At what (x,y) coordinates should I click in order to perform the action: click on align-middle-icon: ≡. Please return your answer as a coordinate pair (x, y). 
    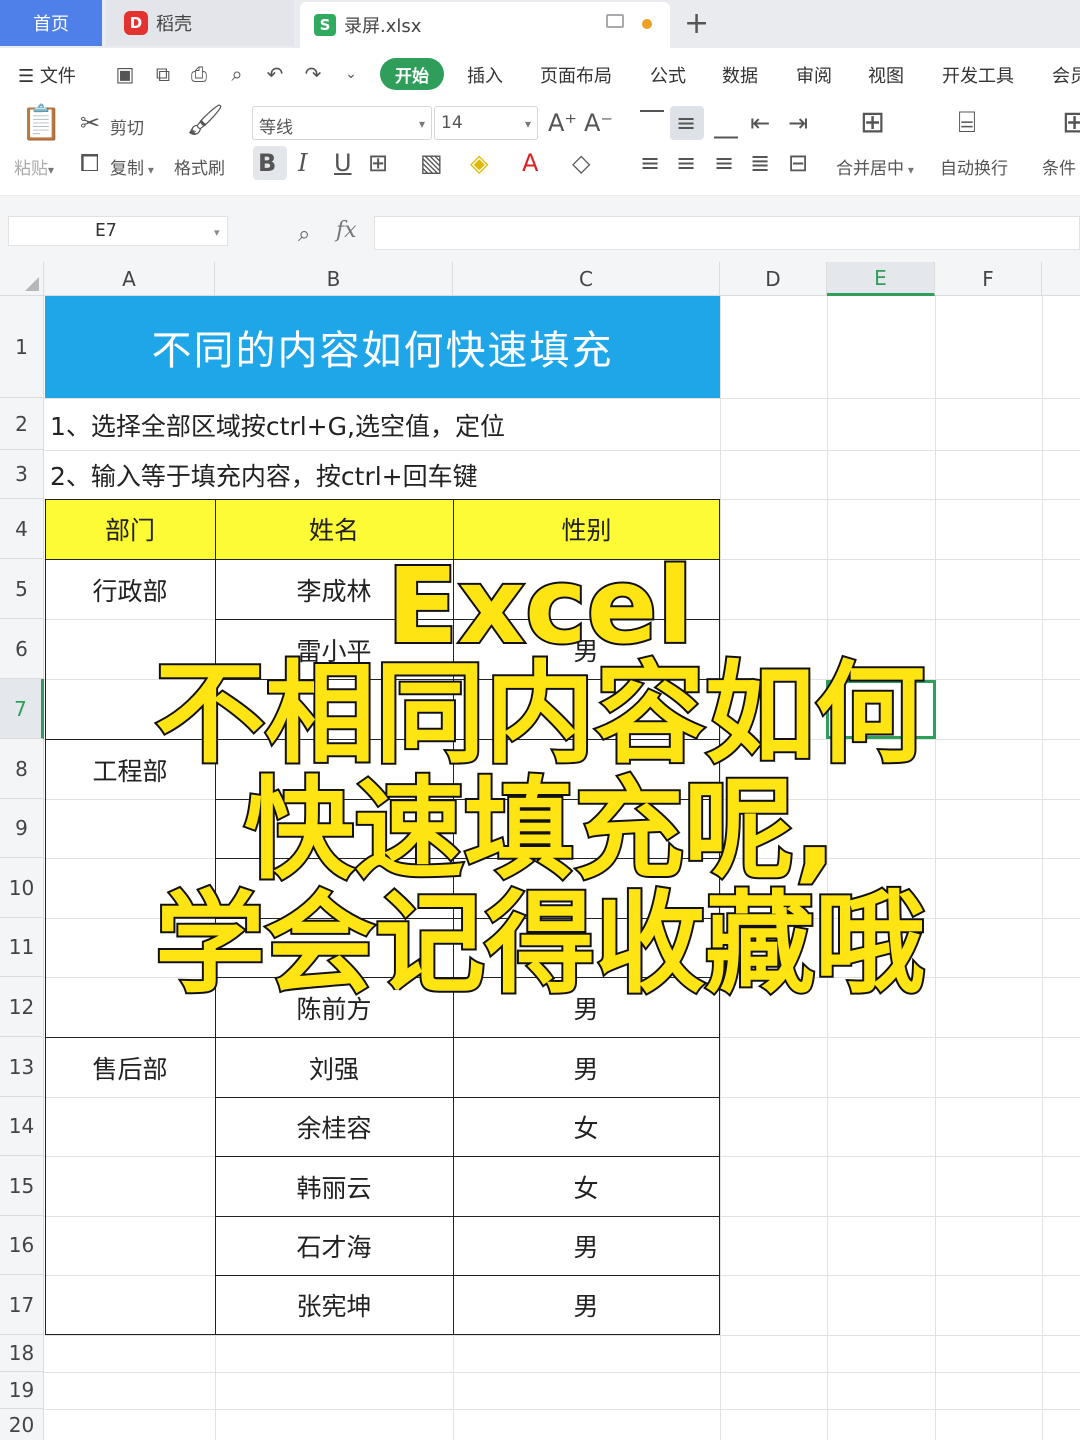
    Looking at the image, I should click on (686, 123).